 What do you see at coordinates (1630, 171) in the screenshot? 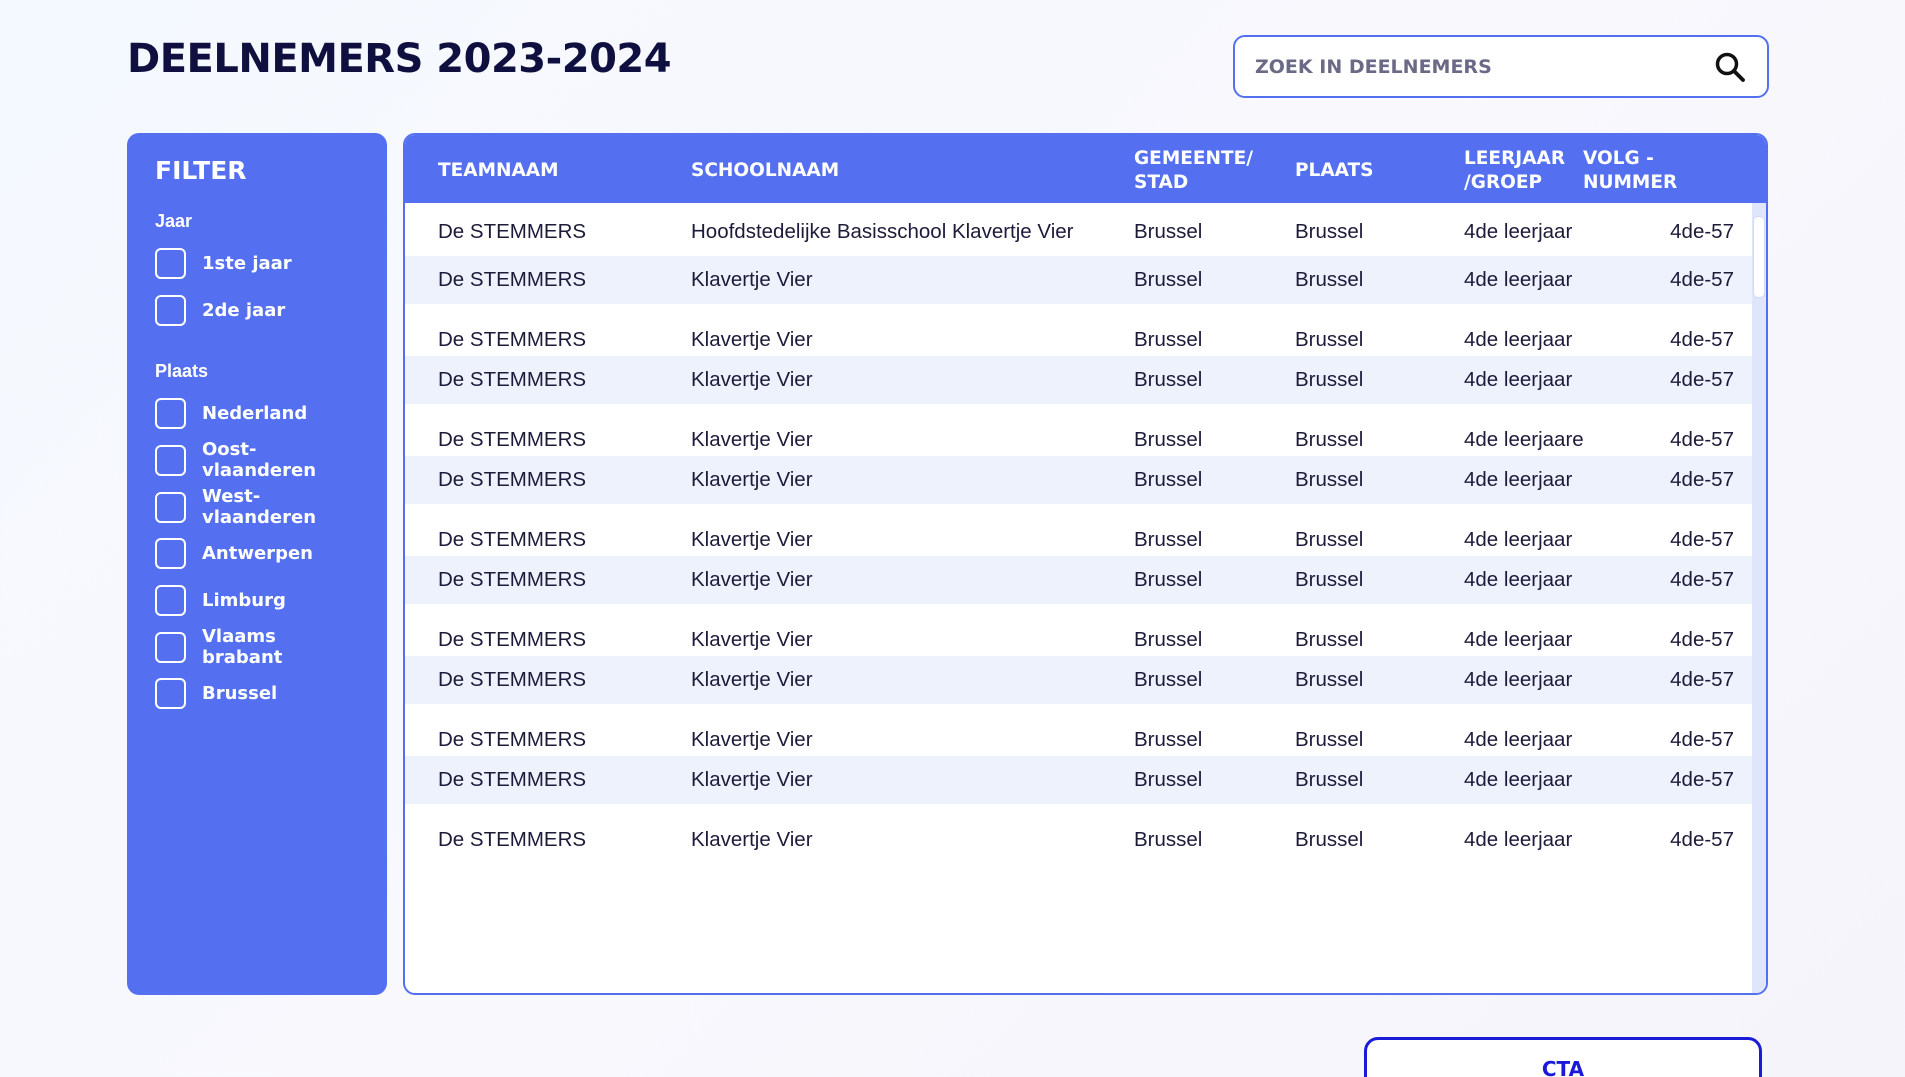
I see `column-header: VOLG - NUMMER` at bounding box center [1630, 171].